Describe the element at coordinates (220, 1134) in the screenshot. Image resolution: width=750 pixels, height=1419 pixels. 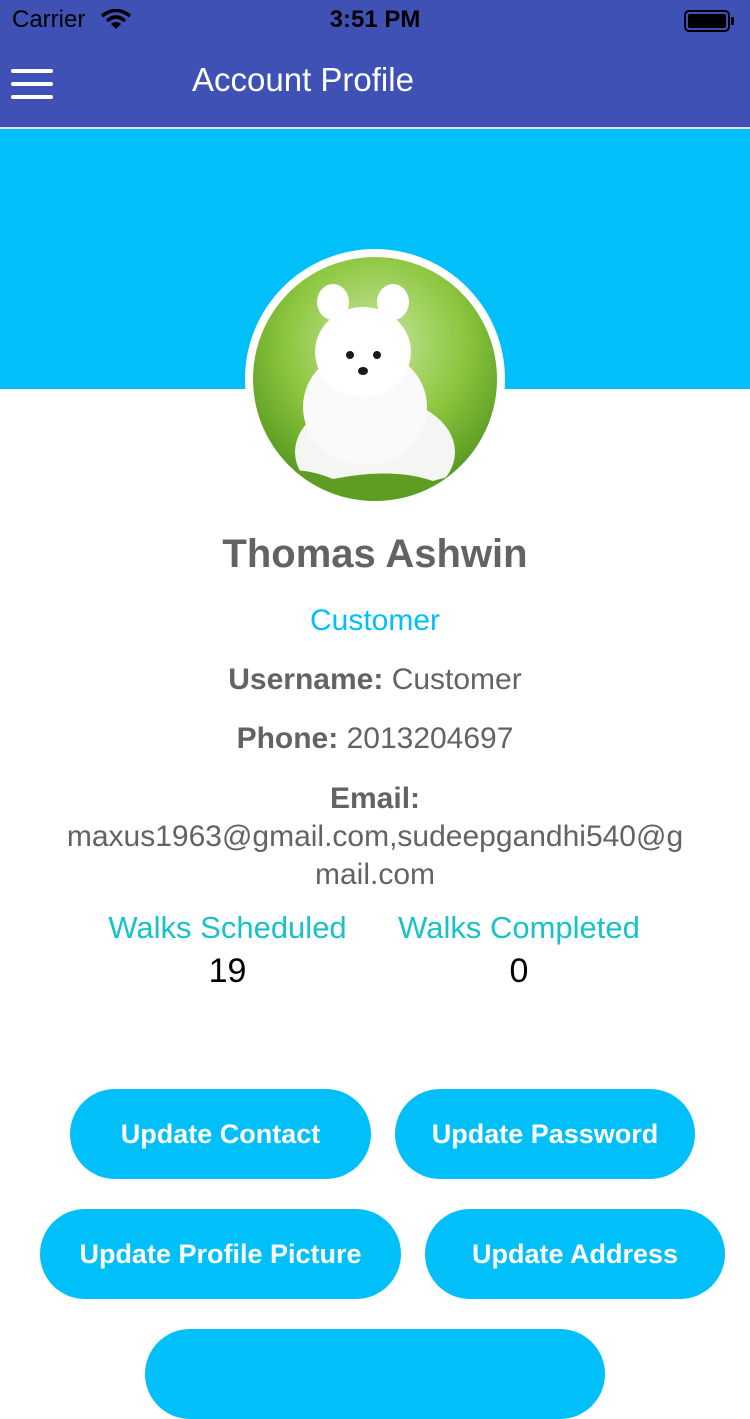
I see `update-contact-button: Update Contact` at that location.